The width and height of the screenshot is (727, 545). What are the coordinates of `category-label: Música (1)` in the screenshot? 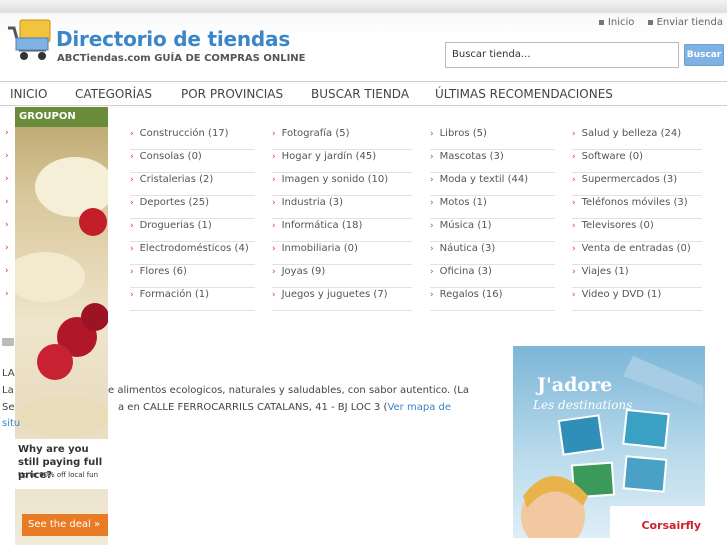 It's located at (465, 225).